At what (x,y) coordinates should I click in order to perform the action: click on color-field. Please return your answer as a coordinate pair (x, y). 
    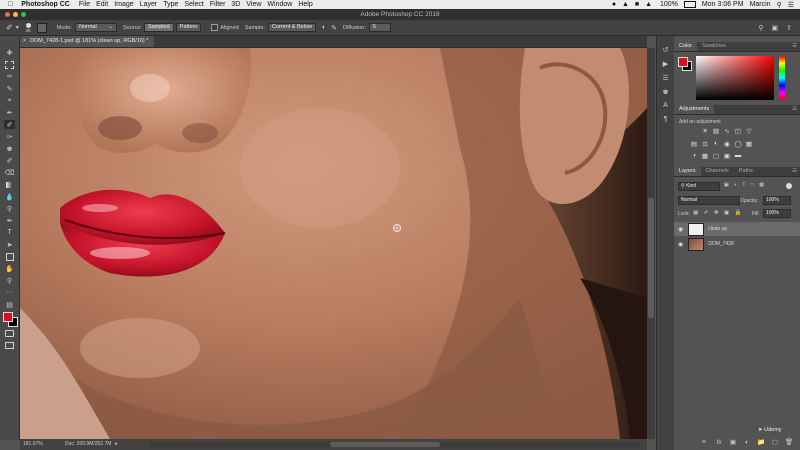
    Looking at the image, I should click on (735, 78).